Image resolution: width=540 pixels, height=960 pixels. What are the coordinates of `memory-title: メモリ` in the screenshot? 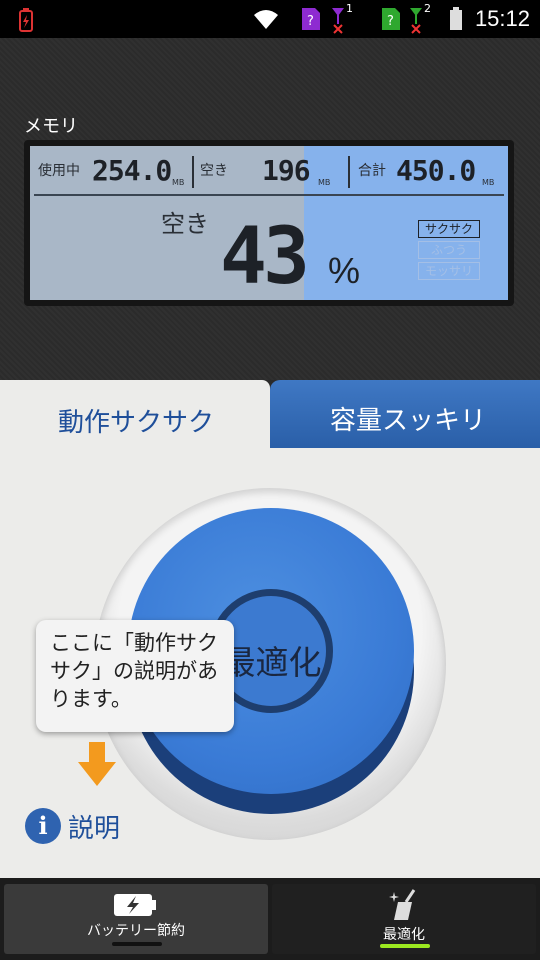 It's located at (51, 126).